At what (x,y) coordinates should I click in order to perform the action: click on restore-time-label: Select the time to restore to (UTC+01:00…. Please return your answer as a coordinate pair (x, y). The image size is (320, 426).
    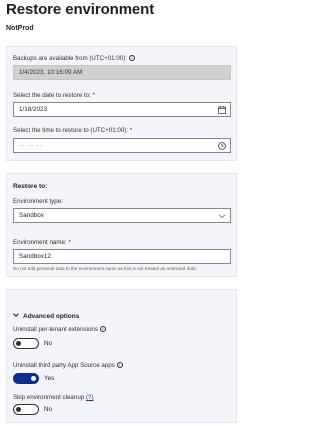
    Looking at the image, I should click on (73, 130).